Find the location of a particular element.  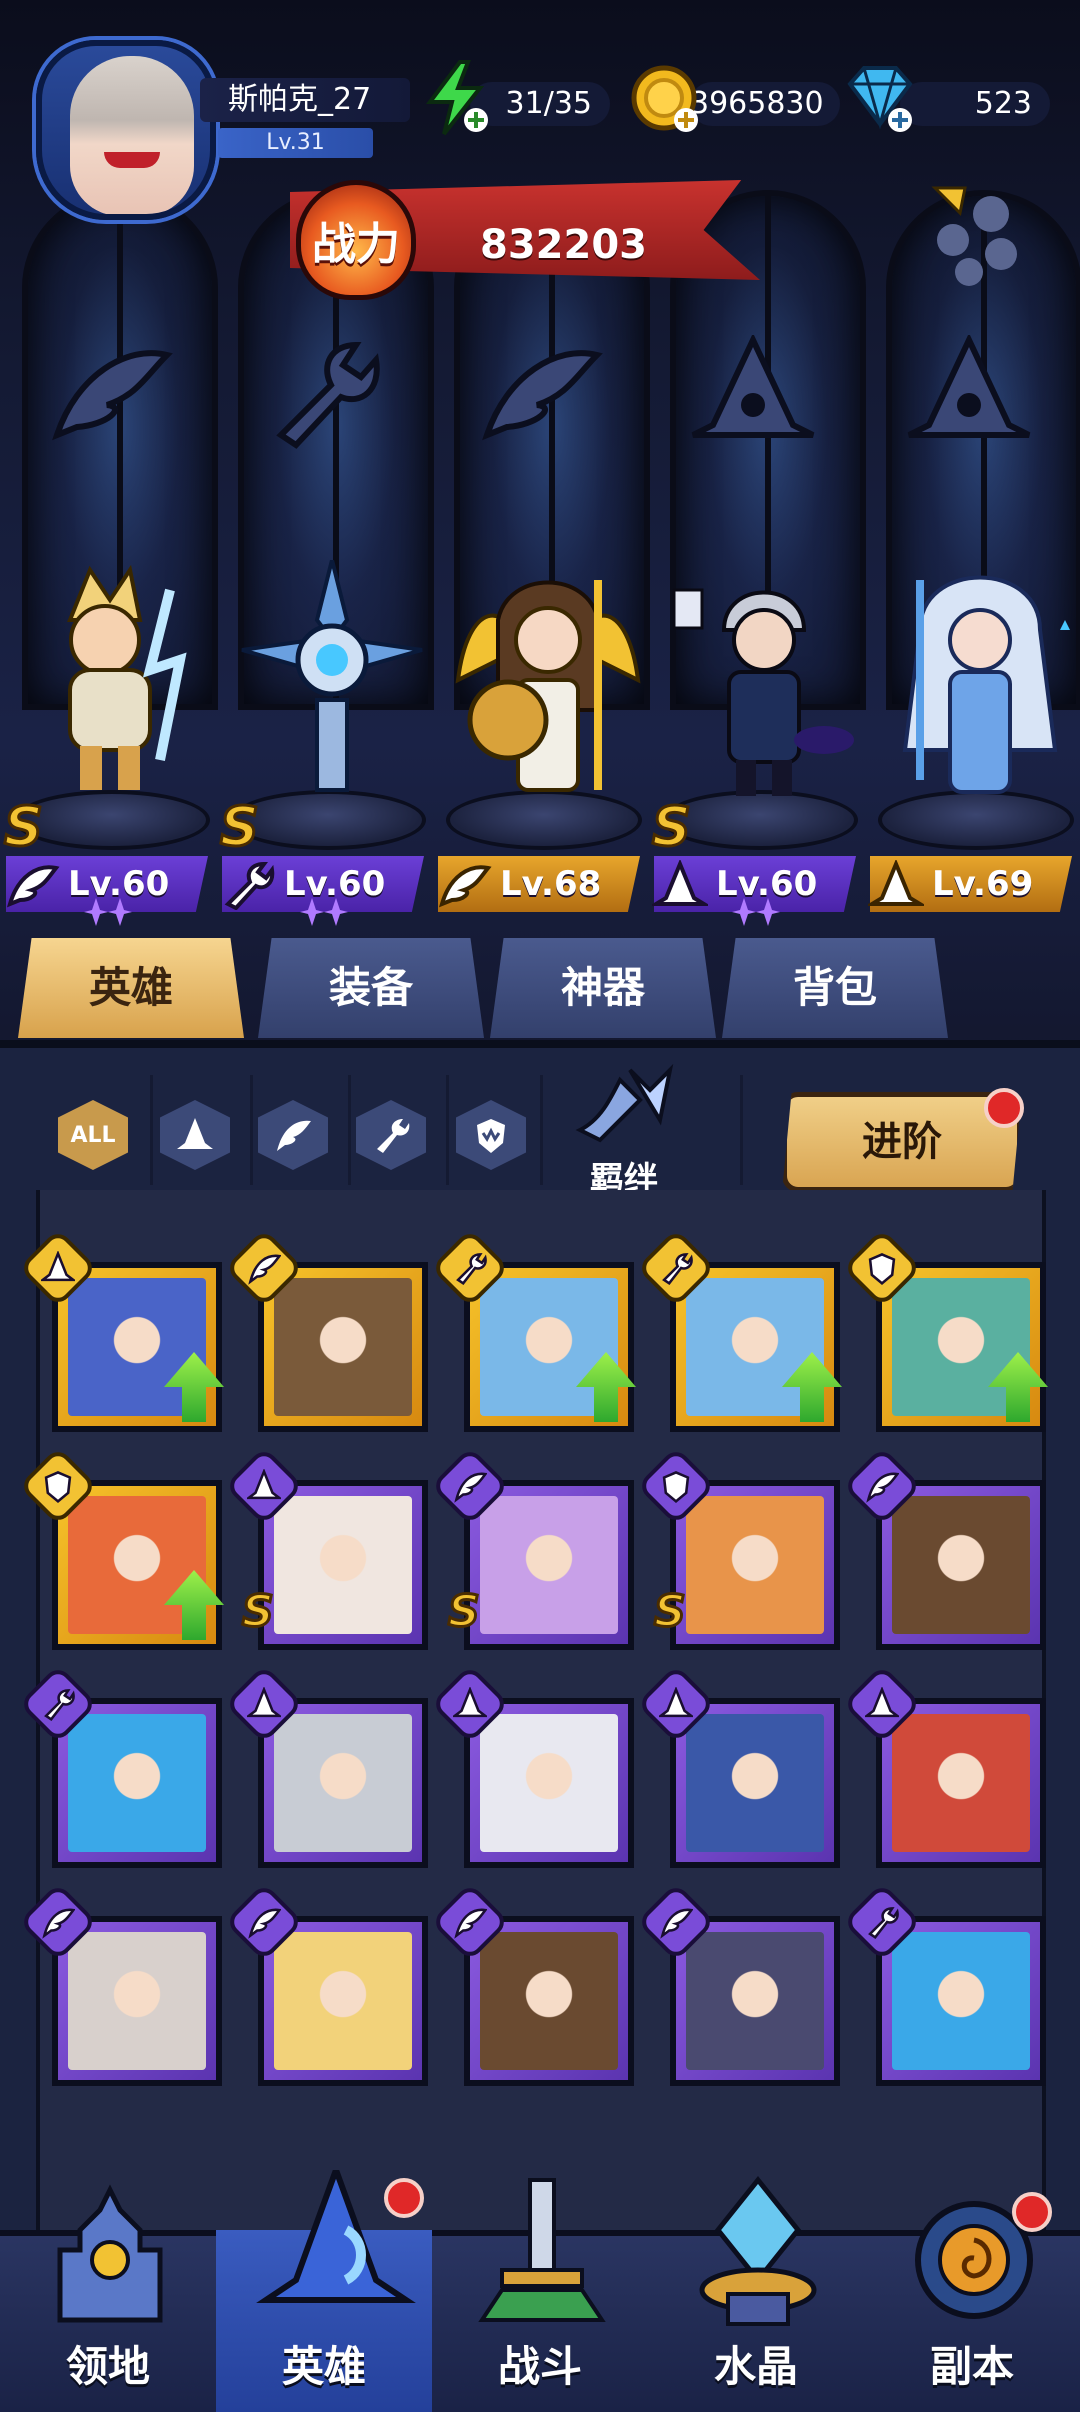

player-name: 斯帕克_27 is located at coordinates (305, 100).